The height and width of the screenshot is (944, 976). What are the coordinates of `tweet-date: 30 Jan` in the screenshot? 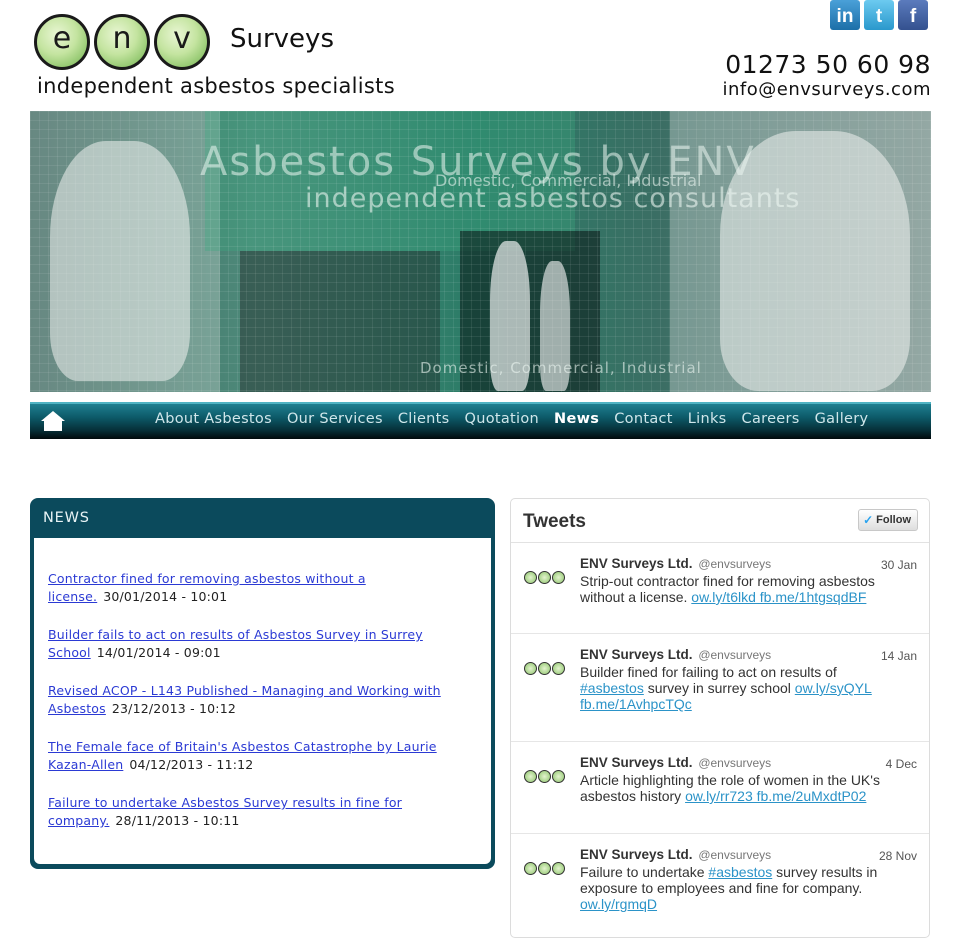 It's located at (899, 565).